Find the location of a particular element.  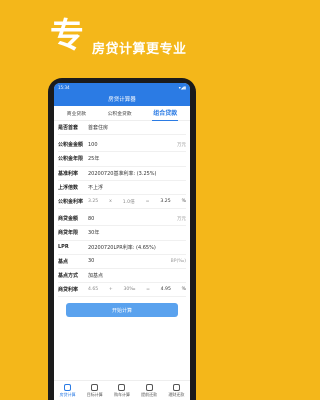

status-bar: 15:34 ▾◢▮ is located at coordinates (122, 87).